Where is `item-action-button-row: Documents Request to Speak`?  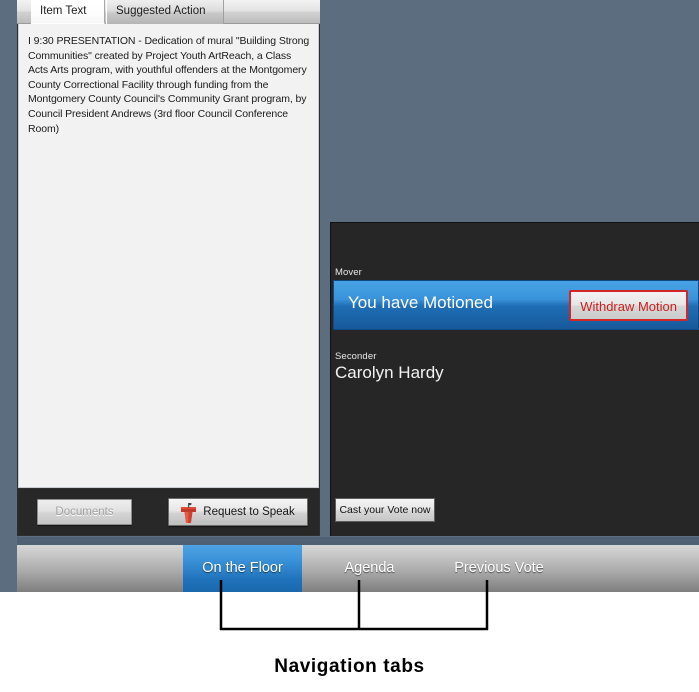 item-action-button-row: Documents Request to Speak is located at coordinates (168, 512).